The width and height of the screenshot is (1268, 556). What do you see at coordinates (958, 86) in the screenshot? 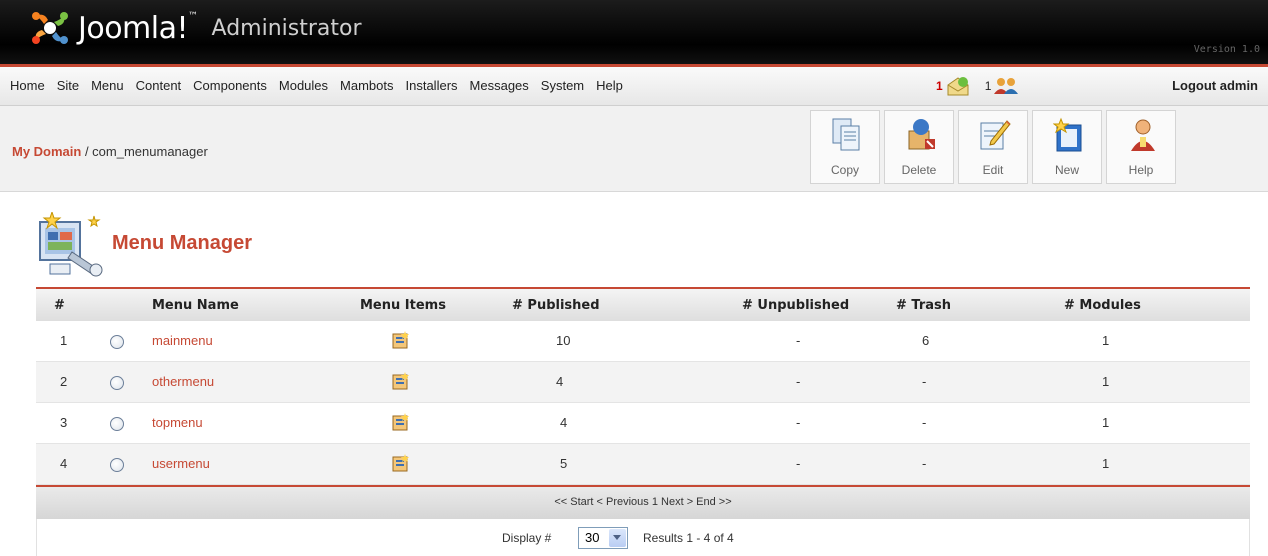
I see `messages-icon` at bounding box center [958, 86].